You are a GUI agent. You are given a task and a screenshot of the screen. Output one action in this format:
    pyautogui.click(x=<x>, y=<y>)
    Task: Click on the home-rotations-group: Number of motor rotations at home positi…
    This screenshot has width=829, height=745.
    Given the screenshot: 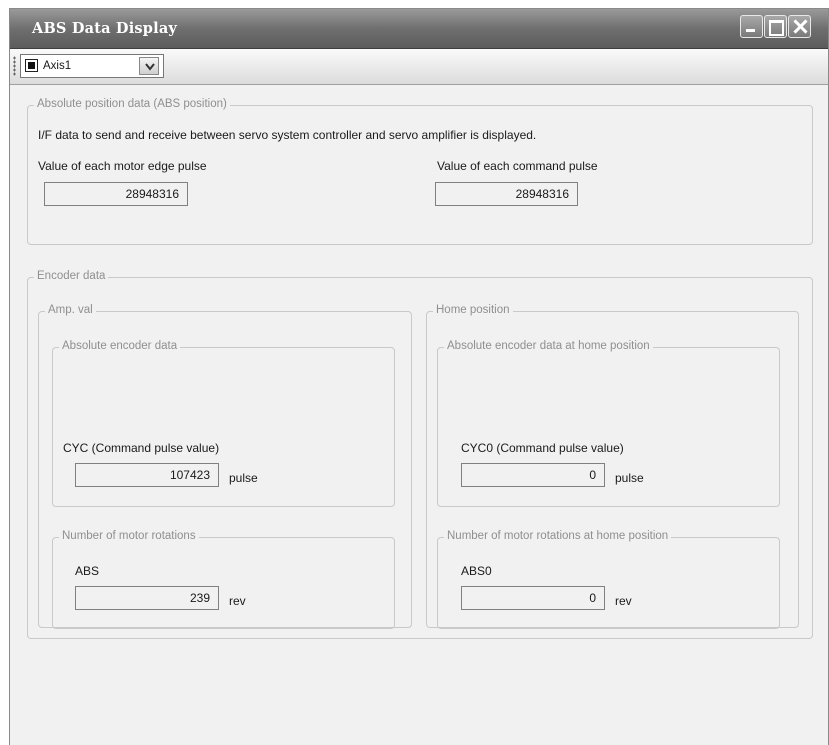 What is the action you would take?
    pyautogui.click(x=608, y=579)
    